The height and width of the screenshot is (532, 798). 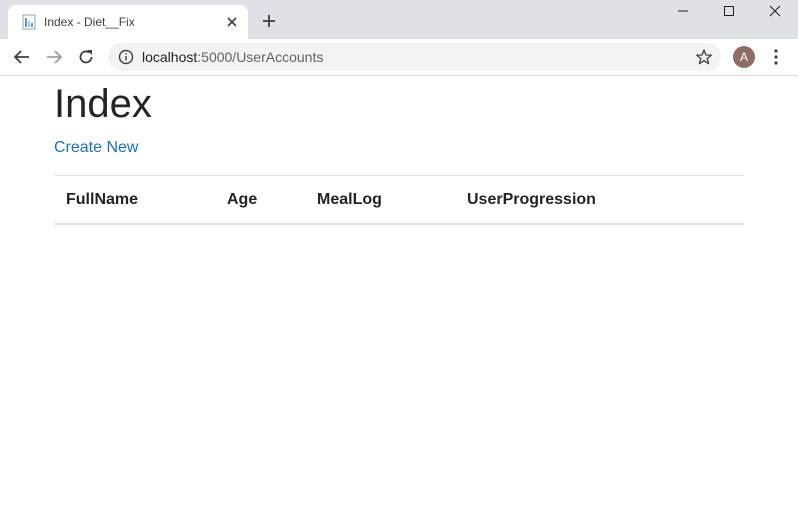 What do you see at coordinates (260, 57) in the screenshot?
I see `url-path: :5000/UserAccounts` at bounding box center [260, 57].